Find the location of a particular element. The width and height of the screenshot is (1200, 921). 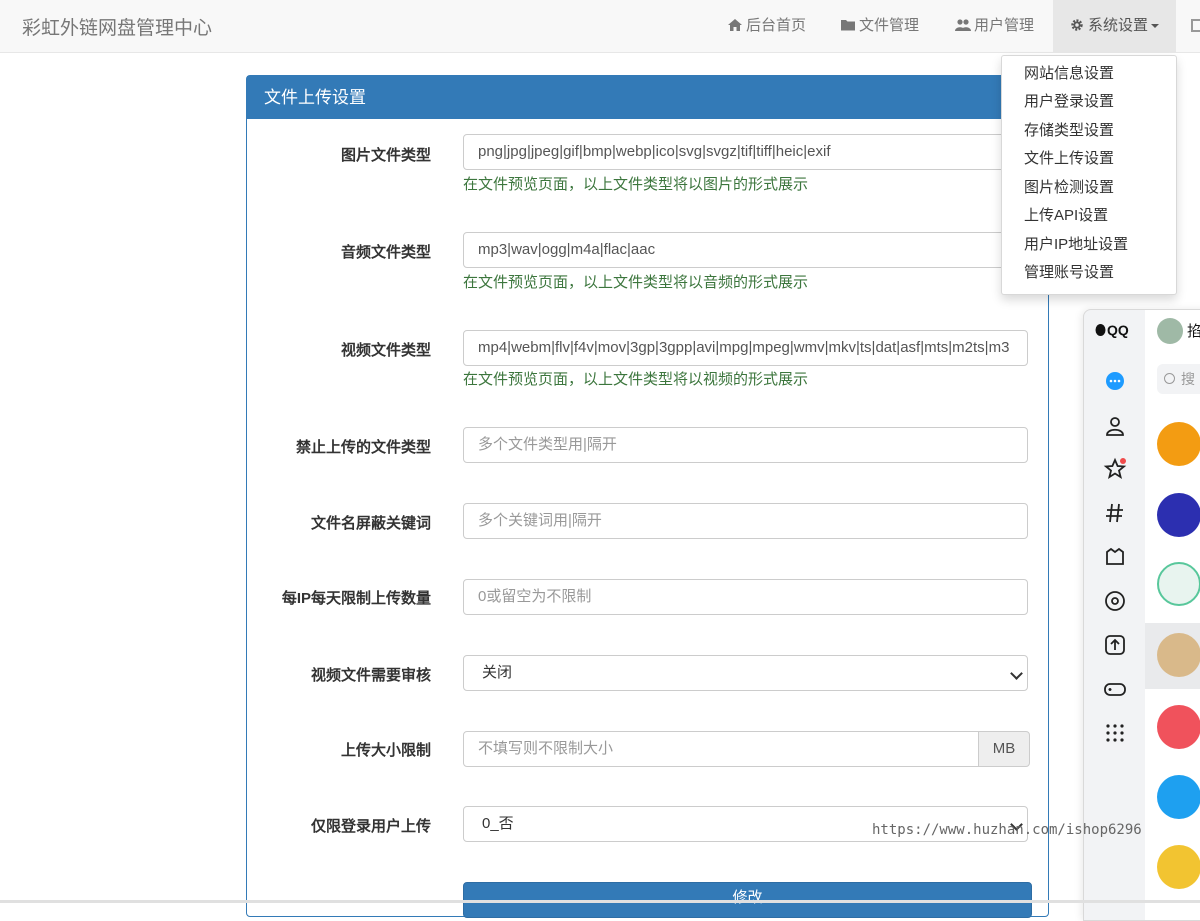

nav-dashboard-label: 后台首页 is located at coordinates (776, 25).